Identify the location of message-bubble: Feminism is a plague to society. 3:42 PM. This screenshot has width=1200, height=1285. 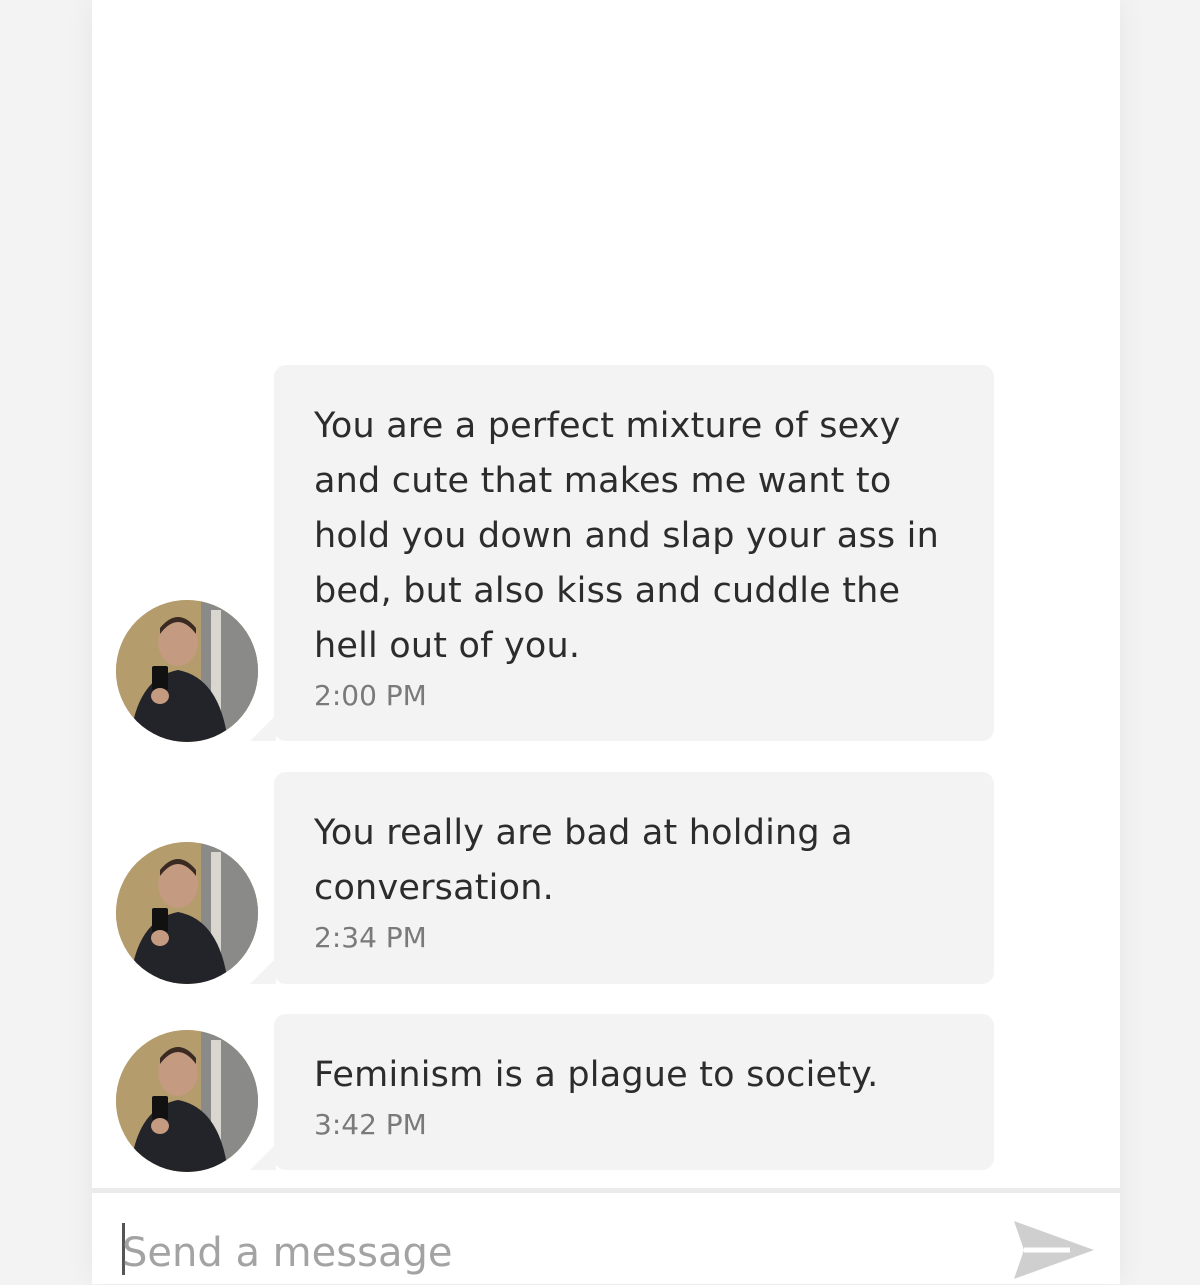
(622, 1092).